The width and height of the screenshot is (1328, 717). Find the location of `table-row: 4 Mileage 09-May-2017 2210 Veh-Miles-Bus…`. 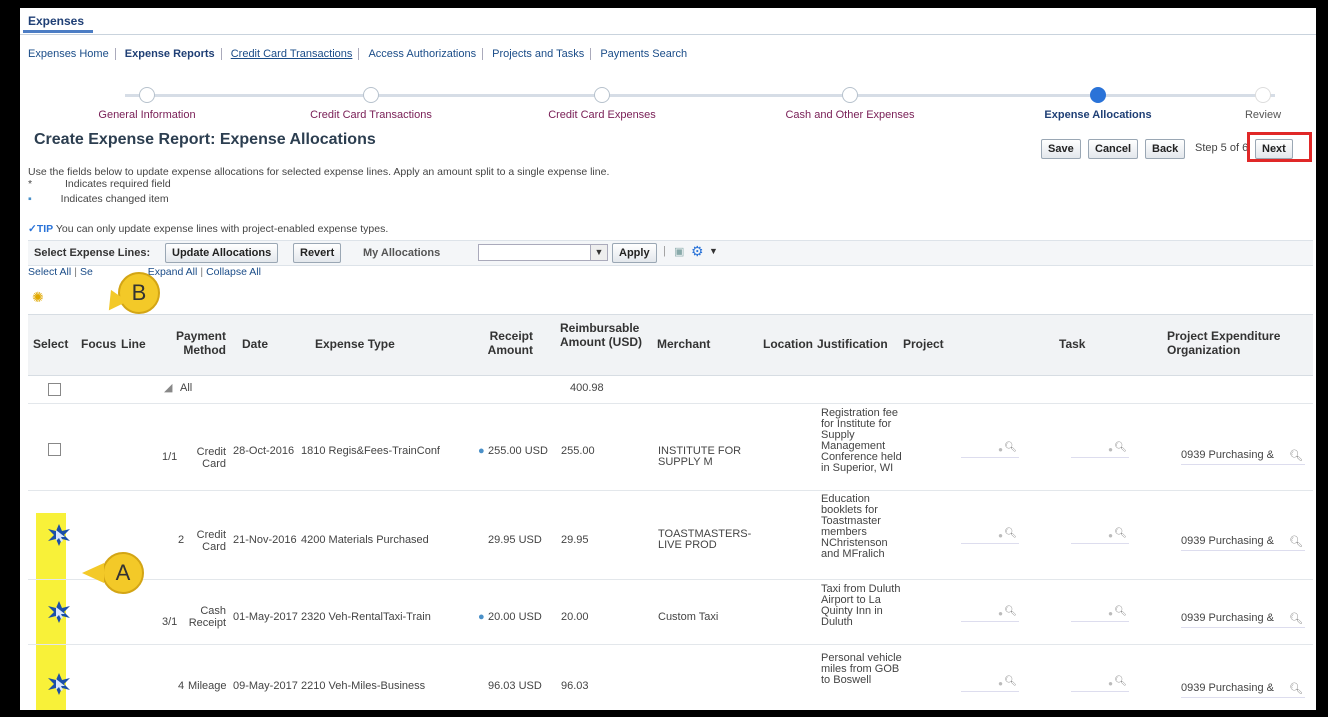

table-row: 4 Mileage 09-May-2017 2210 Veh-Miles-Bus… is located at coordinates (670, 677).